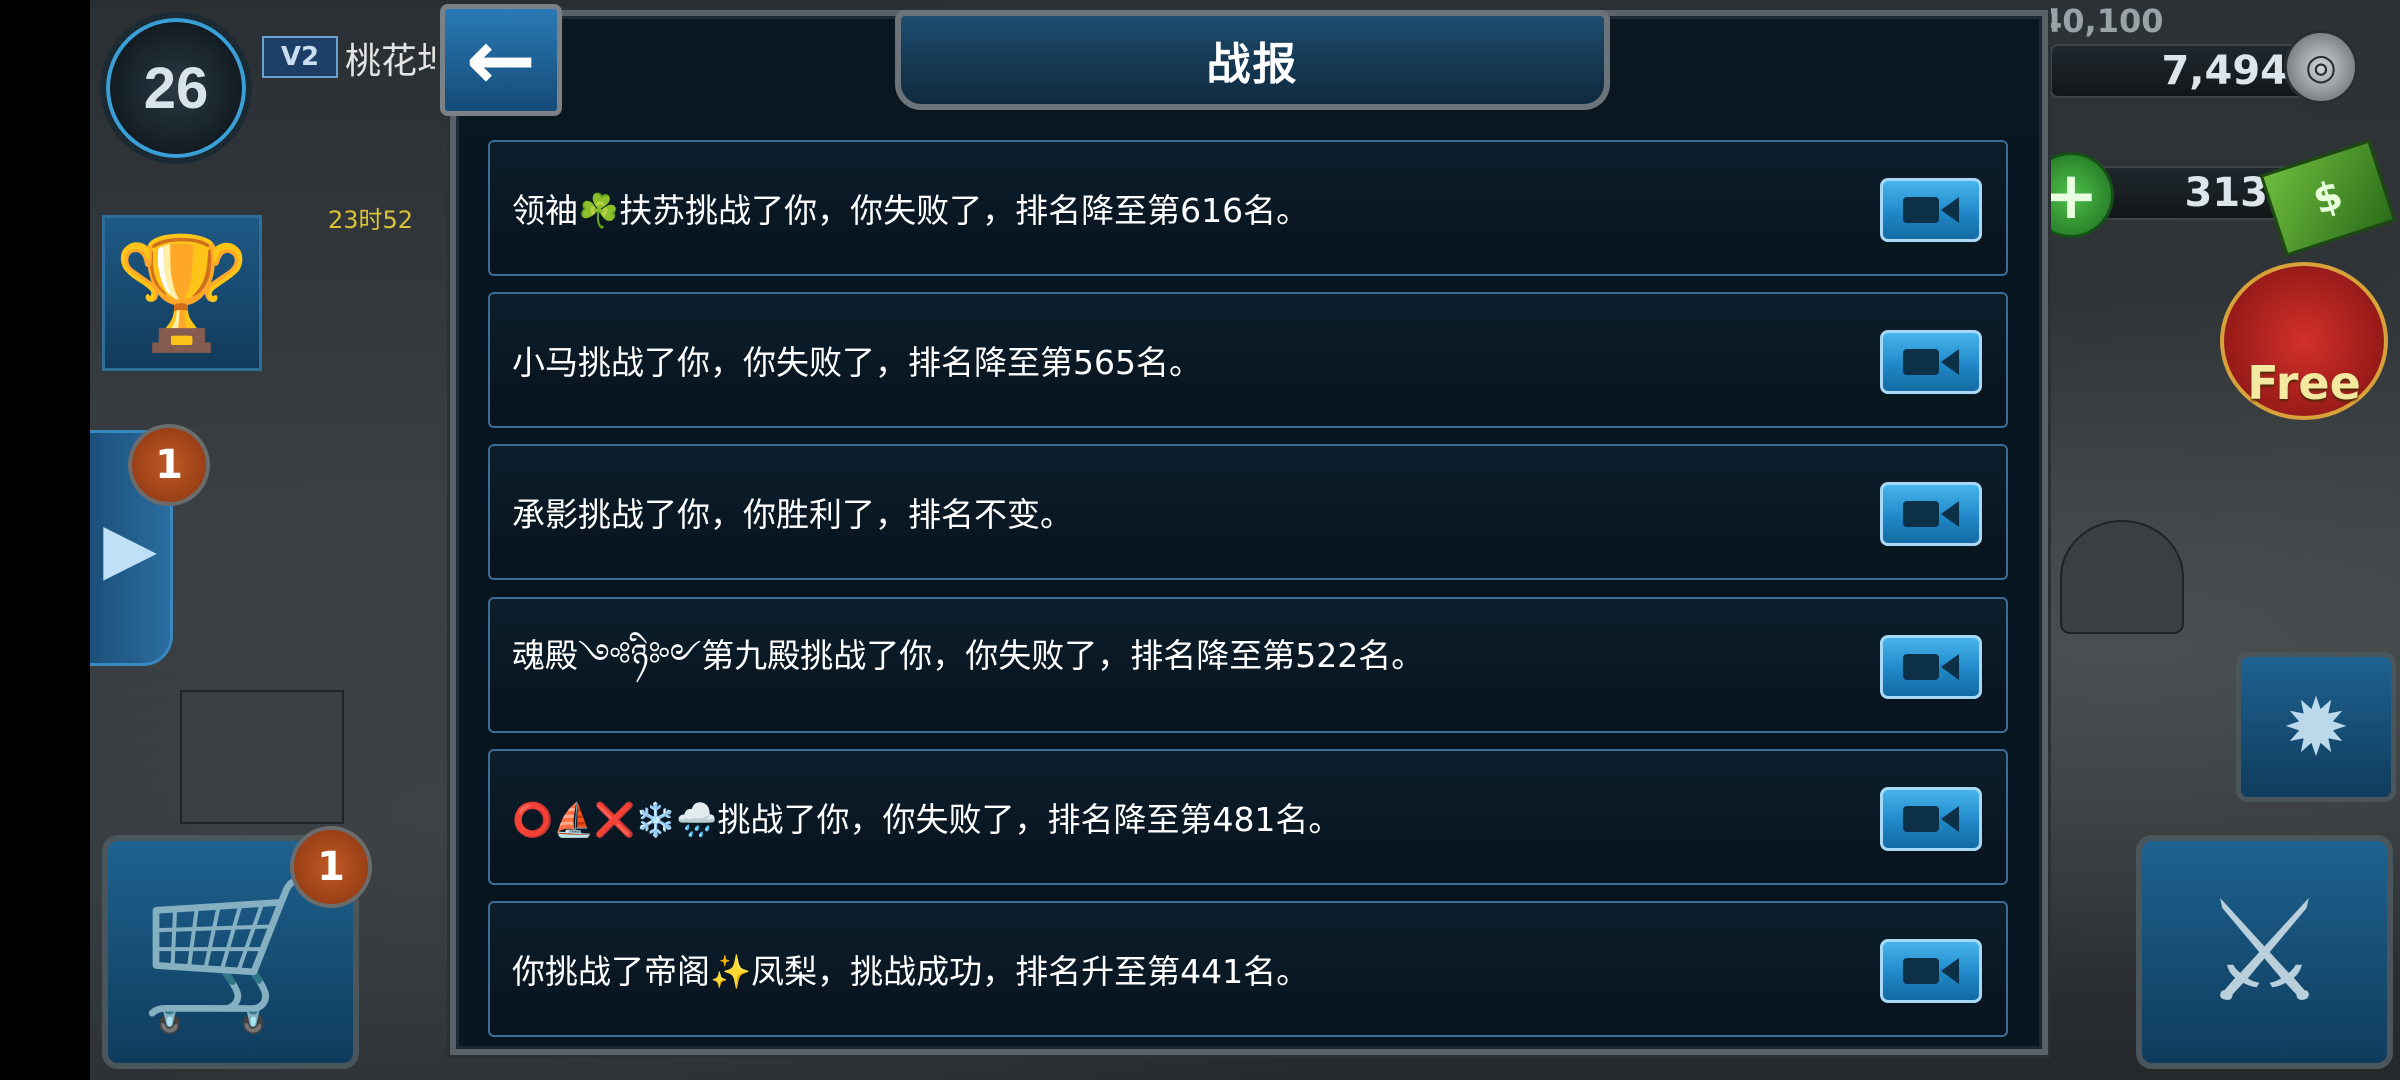 The image size is (2400, 1080). I want to click on report-row: 你挑战了帝阁✨凤梨，挑战成功，排名升至第441名。, so click(1248, 969).